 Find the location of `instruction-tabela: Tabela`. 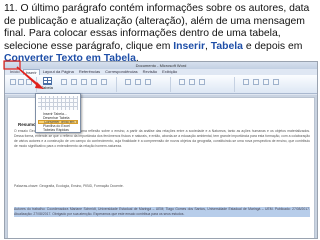

instruction-tabela: Tabela is located at coordinates (226, 46).